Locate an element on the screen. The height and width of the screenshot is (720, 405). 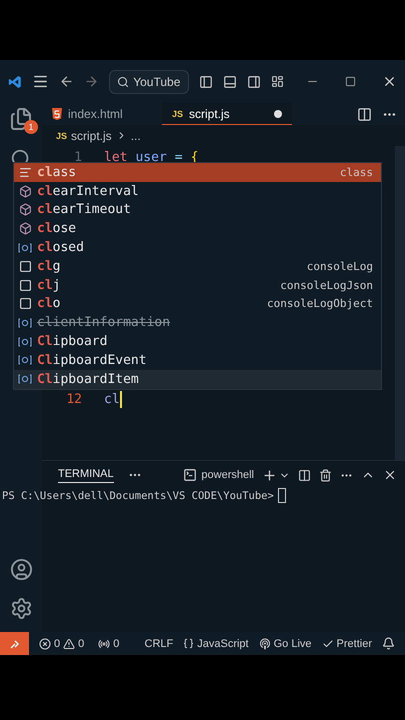
code-token: cl is located at coordinates (112, 399).